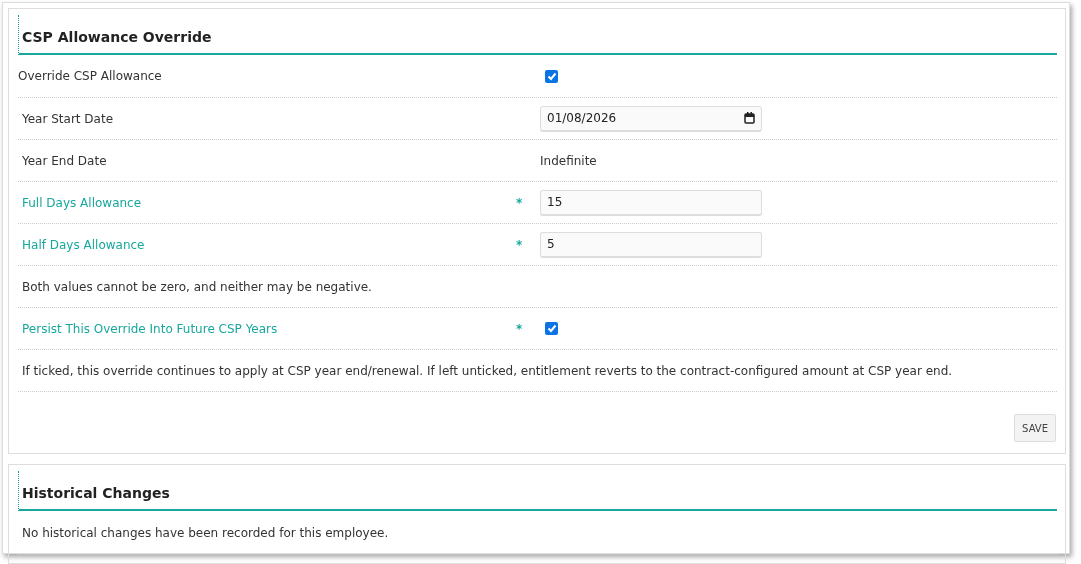 This screenshot has height=564, width=1081. I want to click on help-text: Both values cannot be zero, and neither may be negative., so click(196, 286).